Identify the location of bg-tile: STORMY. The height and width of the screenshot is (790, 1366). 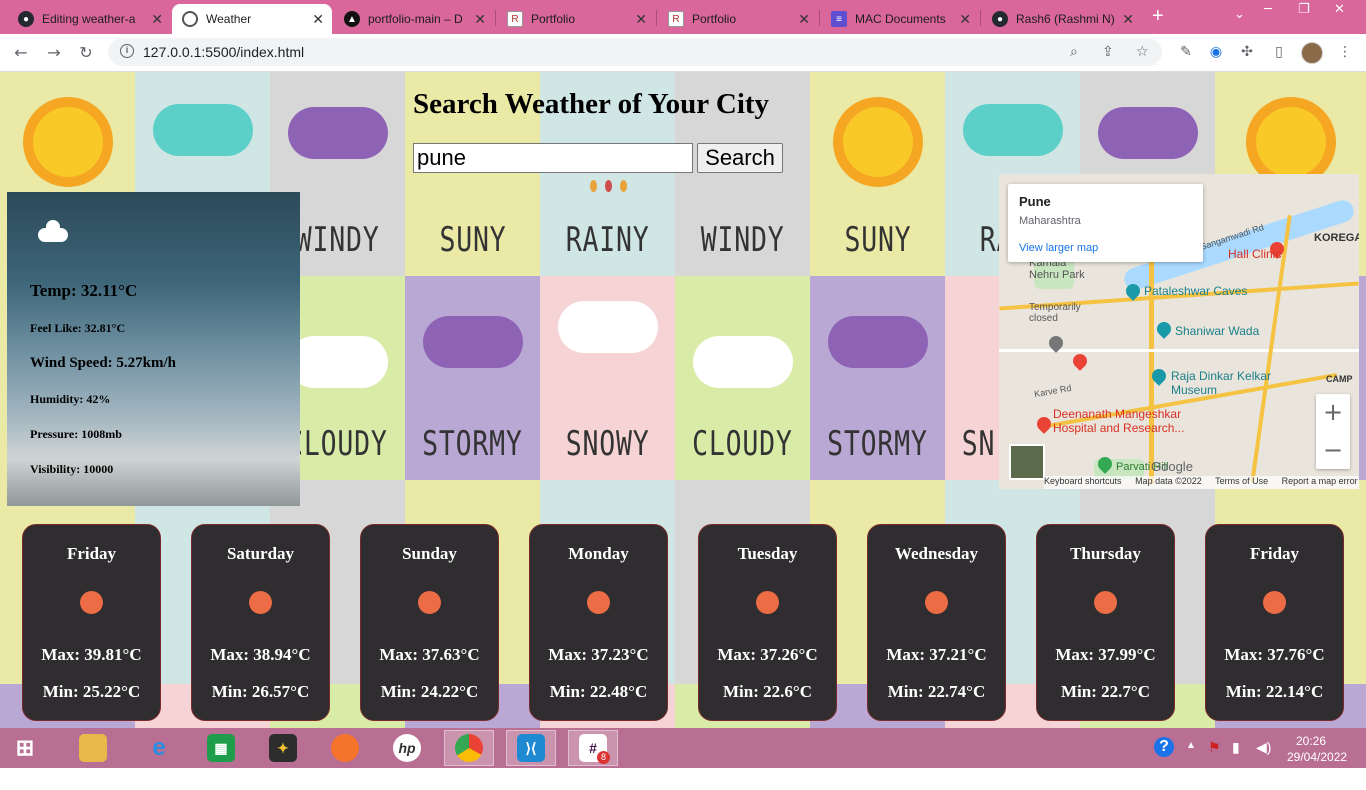
(877, 378).